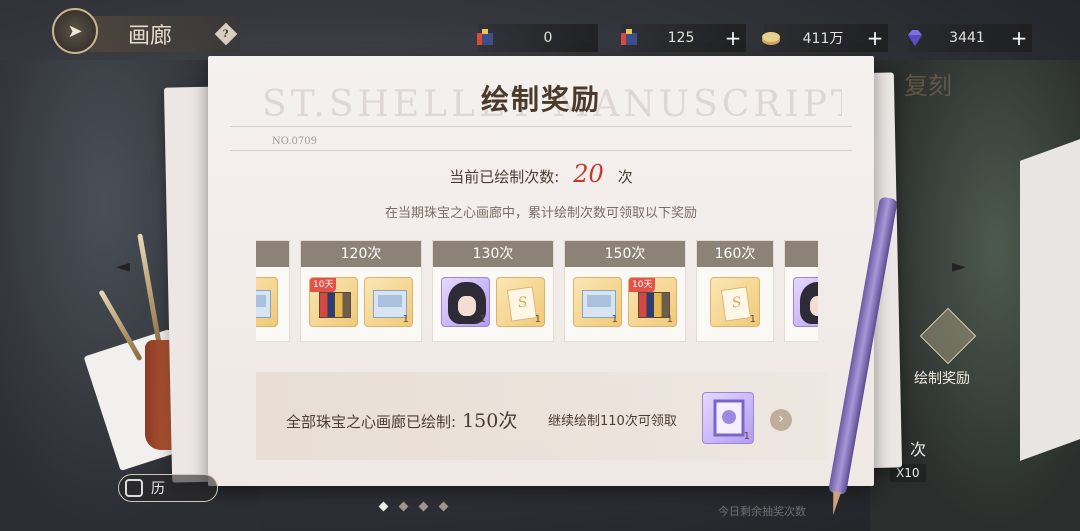  Describe the element at coordinates (333, 302) in the screenshot. I see `paint-set-icon: 10天` at that location.